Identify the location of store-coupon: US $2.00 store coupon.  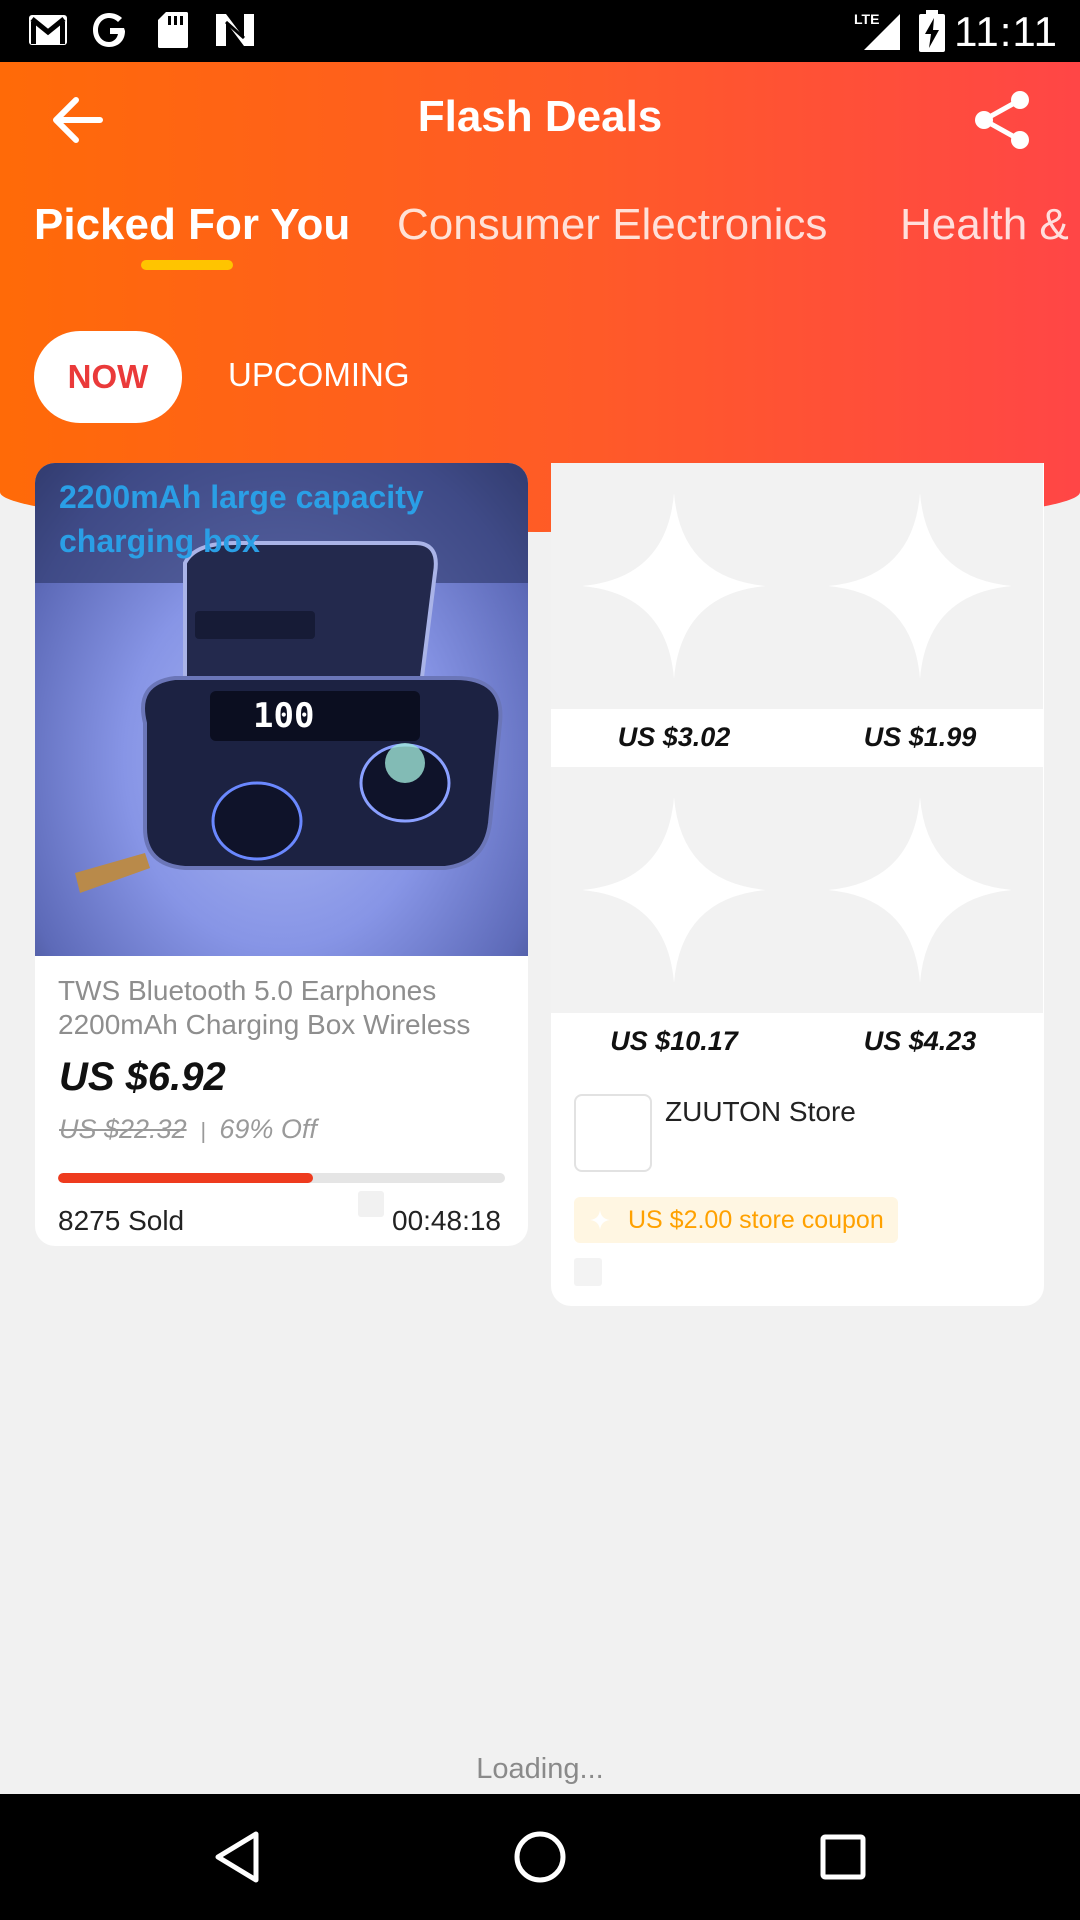
(736, 1220).